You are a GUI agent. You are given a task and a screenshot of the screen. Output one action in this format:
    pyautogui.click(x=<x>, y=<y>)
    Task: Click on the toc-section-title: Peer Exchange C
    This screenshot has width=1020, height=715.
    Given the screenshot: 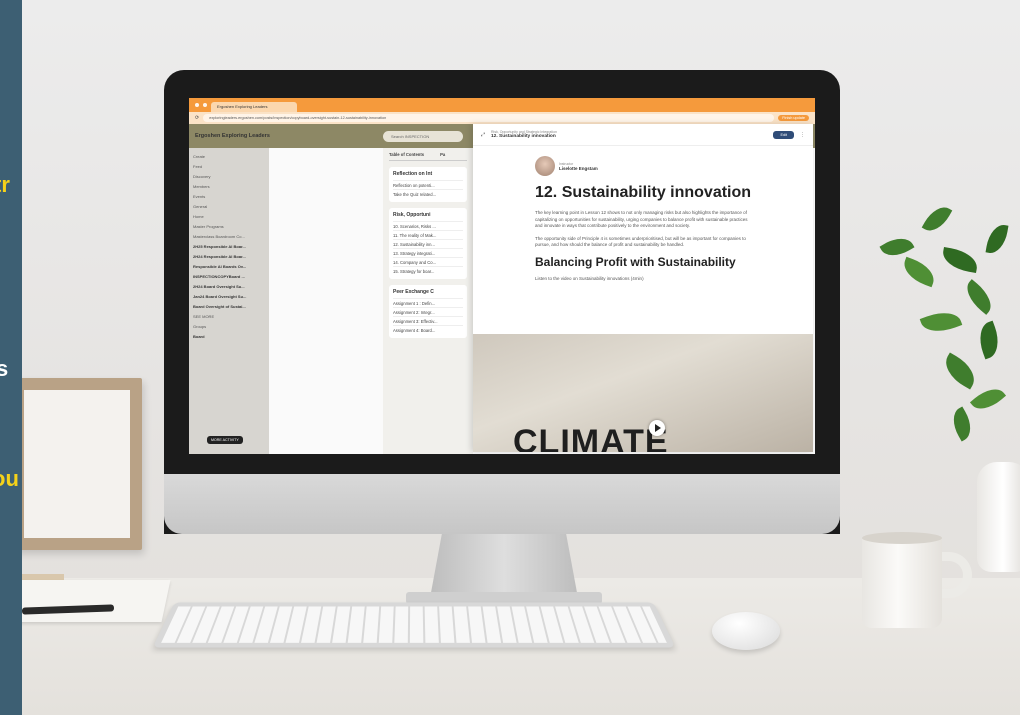 What is the action you would take?
    pyautogui.click(x=428, y=292)
    